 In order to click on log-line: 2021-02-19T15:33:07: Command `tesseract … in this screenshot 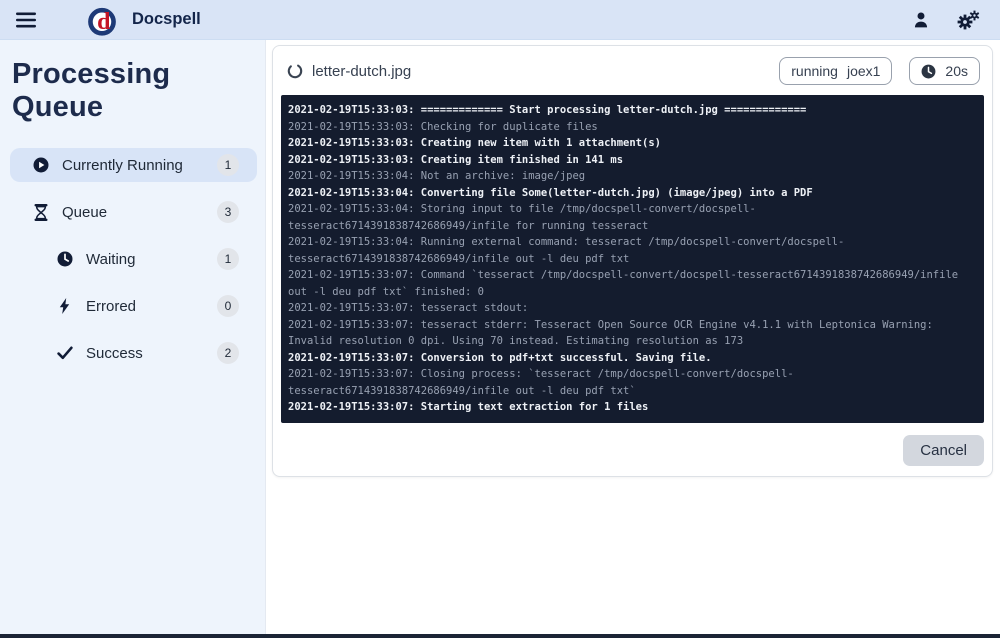, I will do `click(623, 283)`.